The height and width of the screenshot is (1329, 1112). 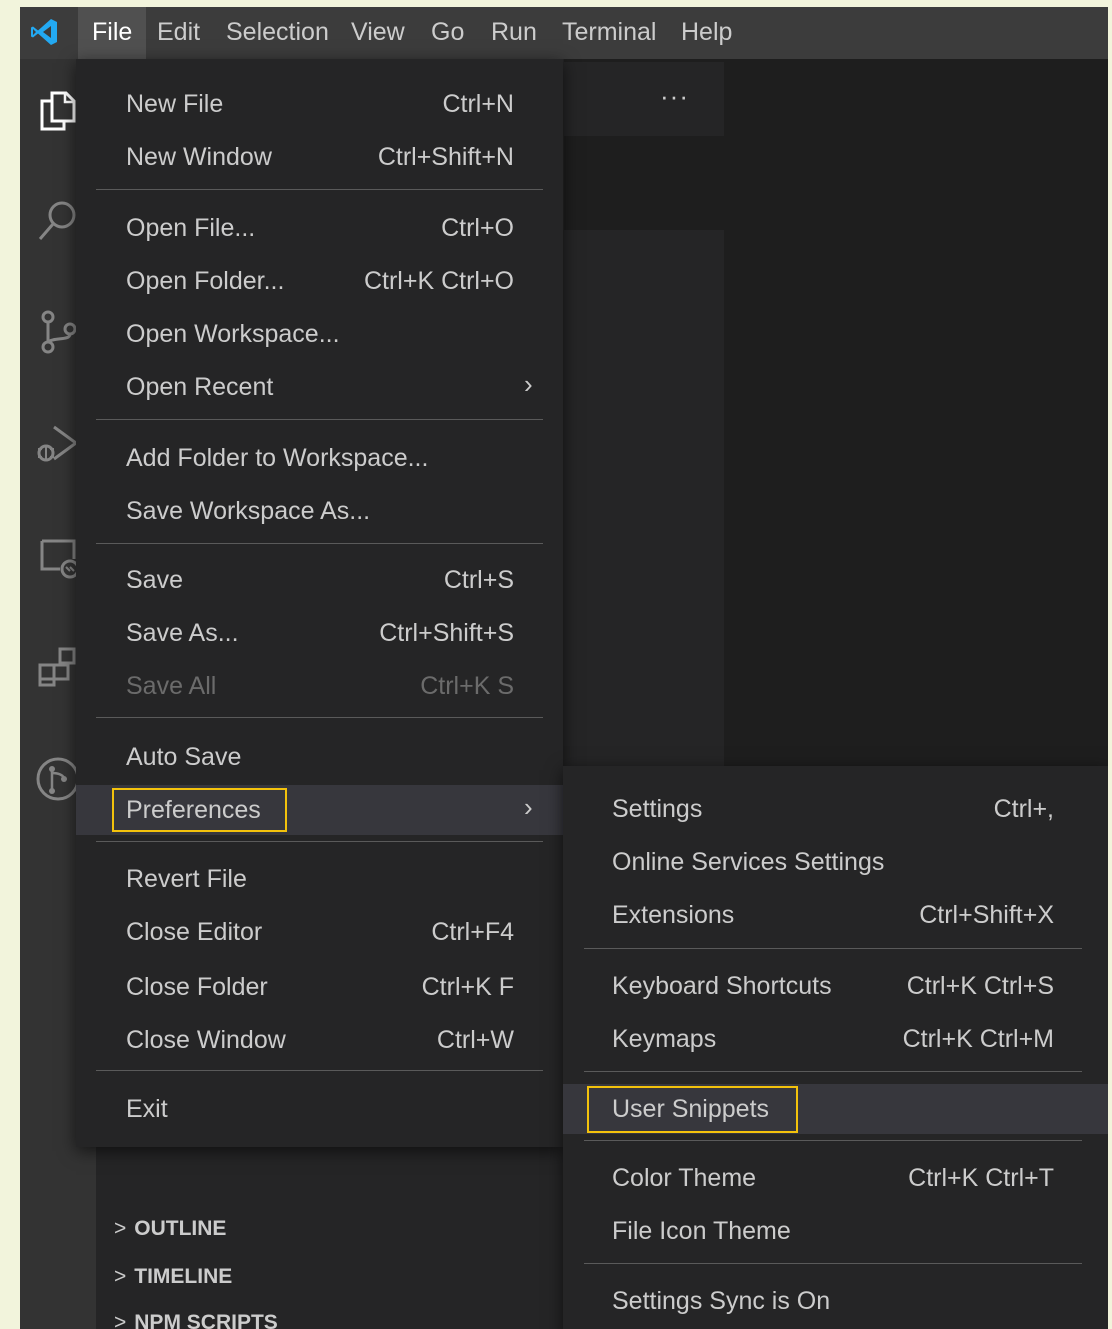 What do you see at coordinates (644, 183) in the screenshot?
I see `editor-area` at bounding box center [644, 183].